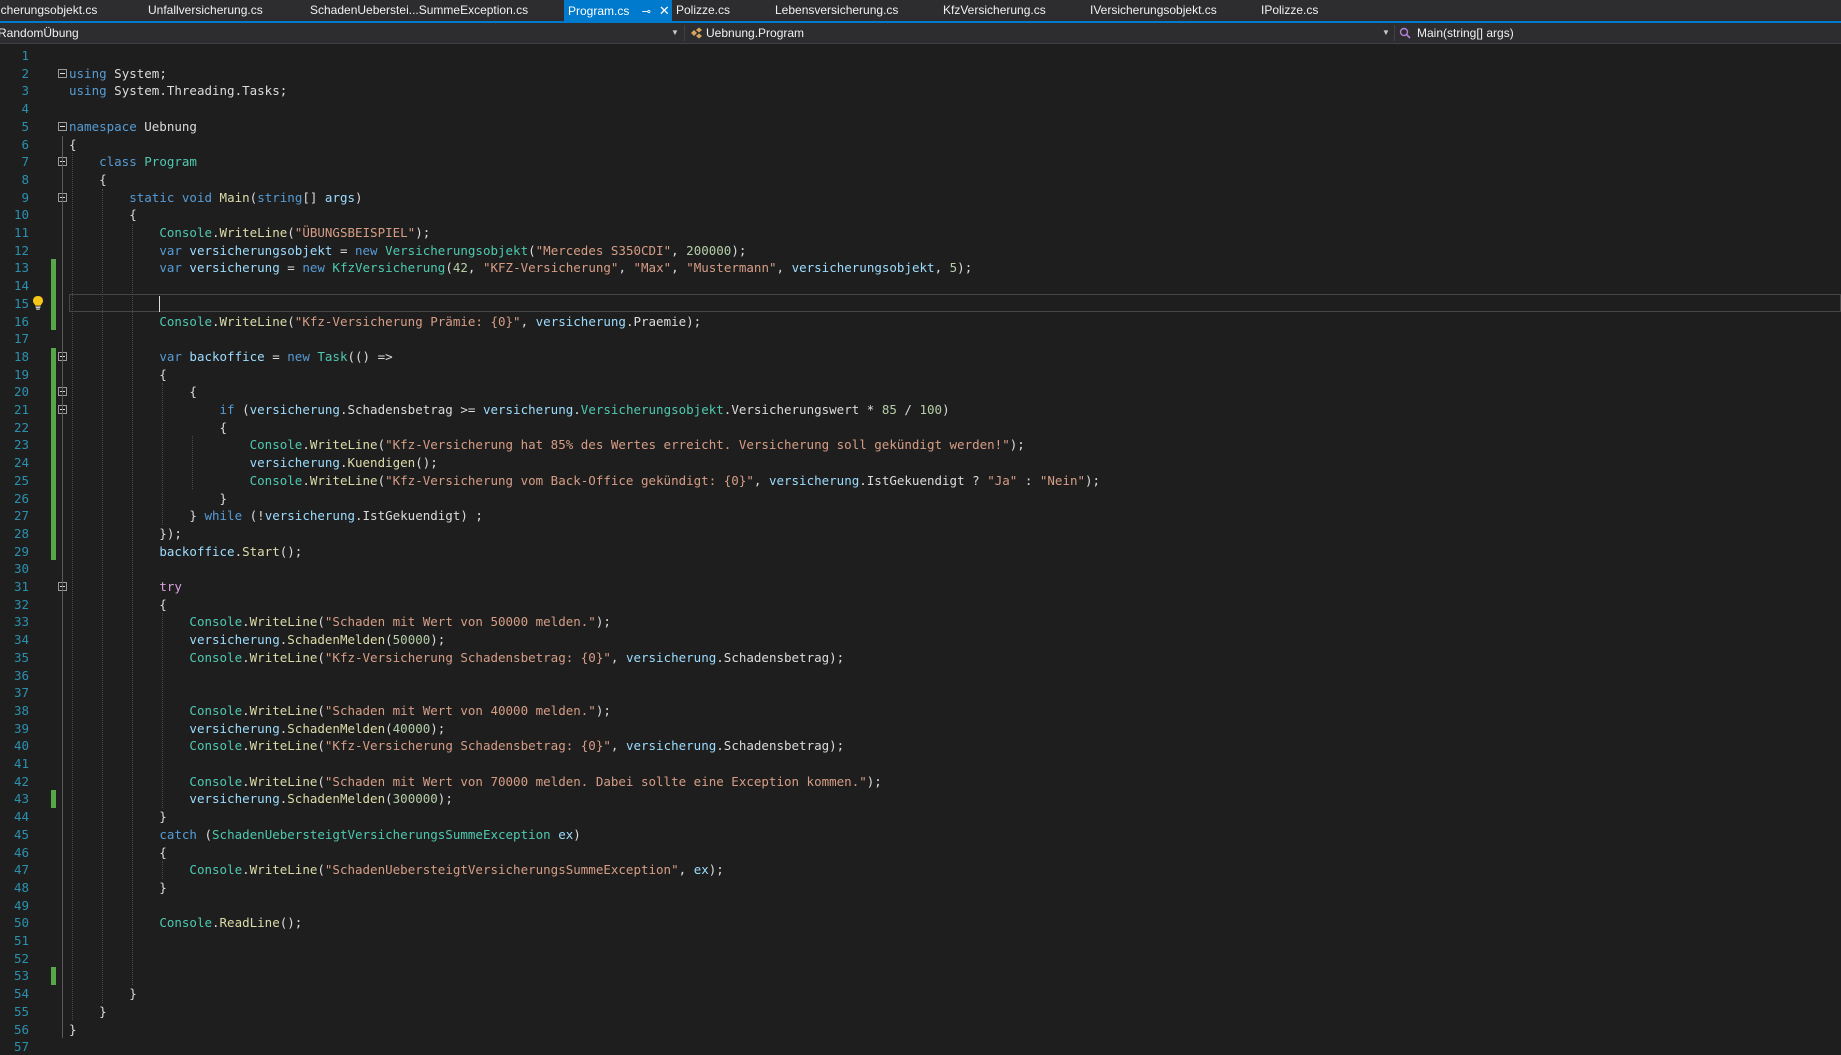 This screenshot has width=1841, height=1055. Describe the element at coordinates (21, 551) in the screenshot. I see `line-number: 29` at that location.